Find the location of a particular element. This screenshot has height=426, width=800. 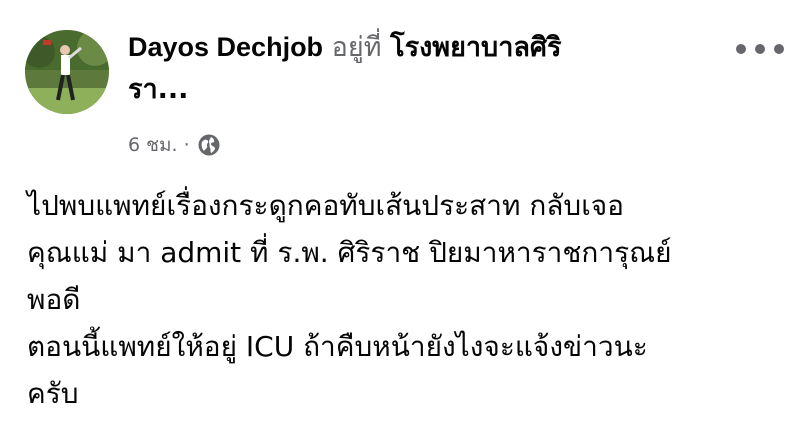

author-name: Dayos Dechjob is located at coordinates (225, 47).